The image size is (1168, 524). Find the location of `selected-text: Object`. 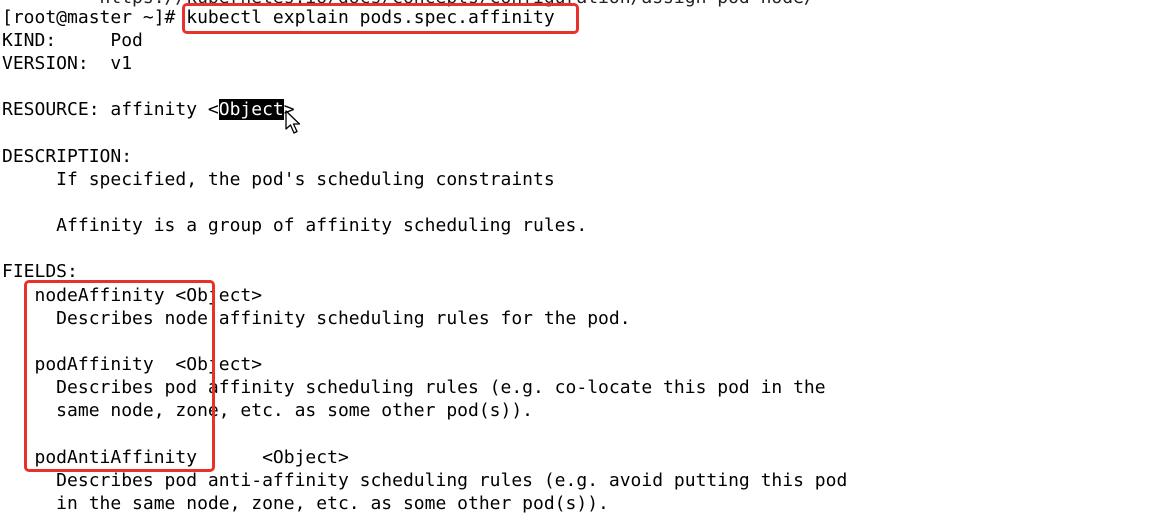

selected-text: Object is located at coordinates (251, 109).